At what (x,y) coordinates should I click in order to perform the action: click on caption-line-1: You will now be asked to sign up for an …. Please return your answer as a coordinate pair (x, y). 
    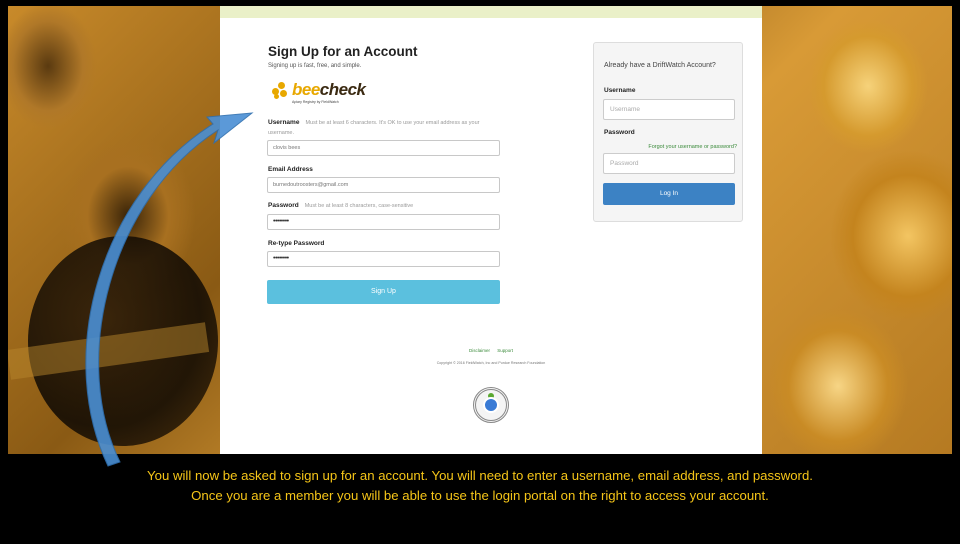
    Looking at the image, I should click on (480, 475).